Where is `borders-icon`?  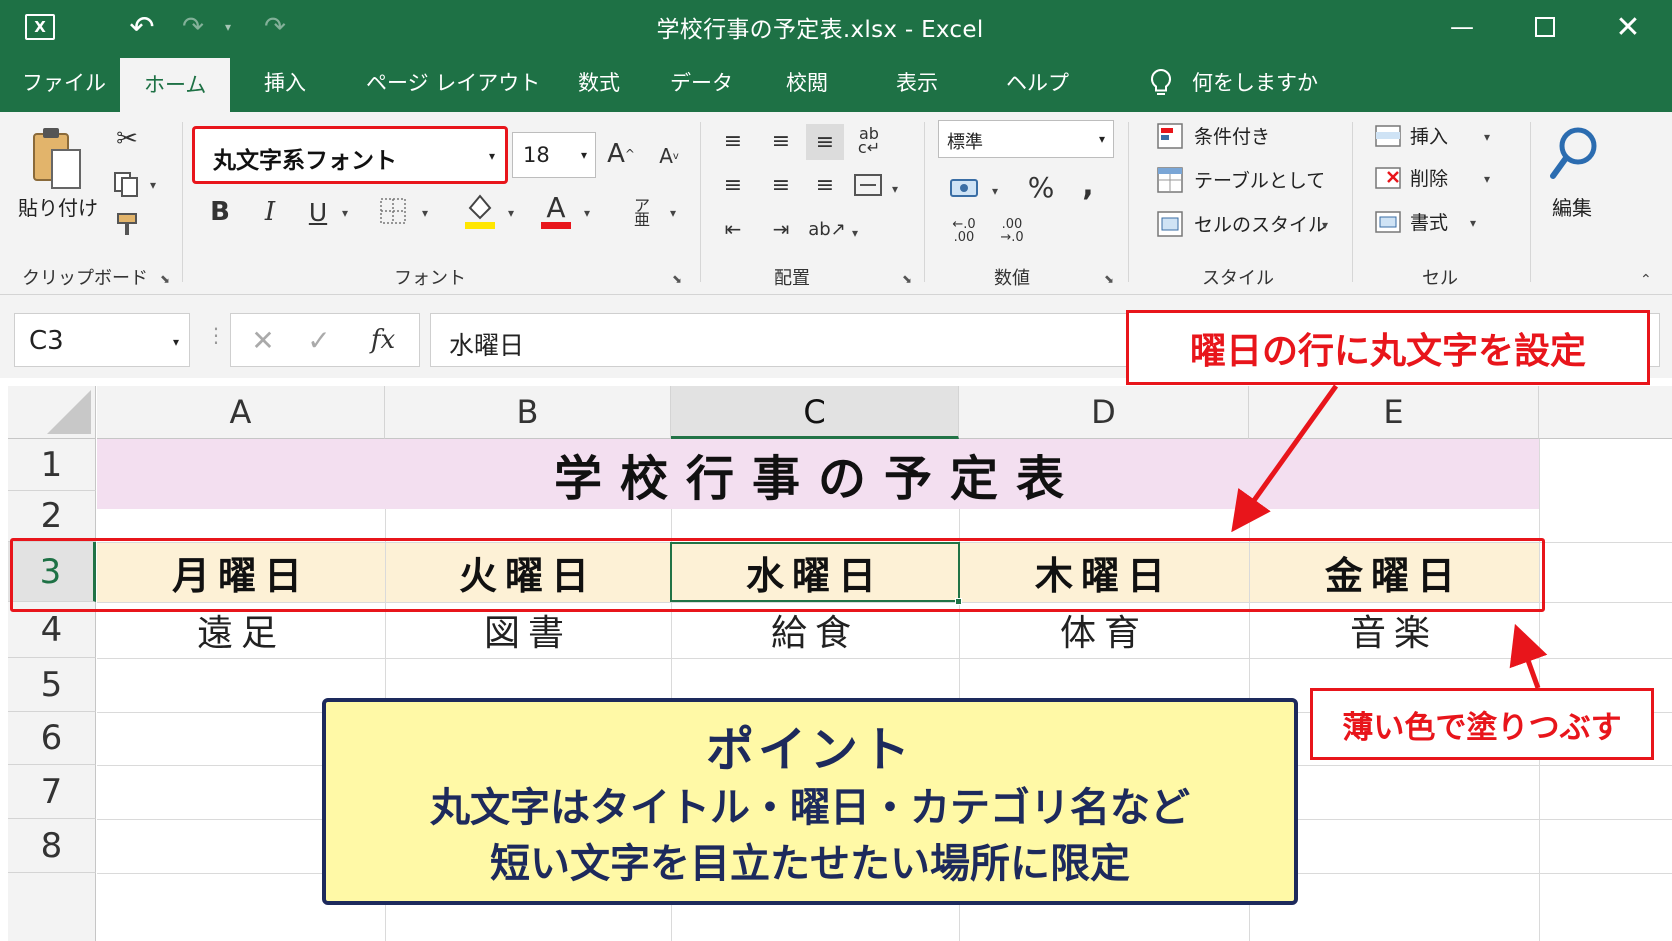 borders-icon is located at coordinates (393, 211).